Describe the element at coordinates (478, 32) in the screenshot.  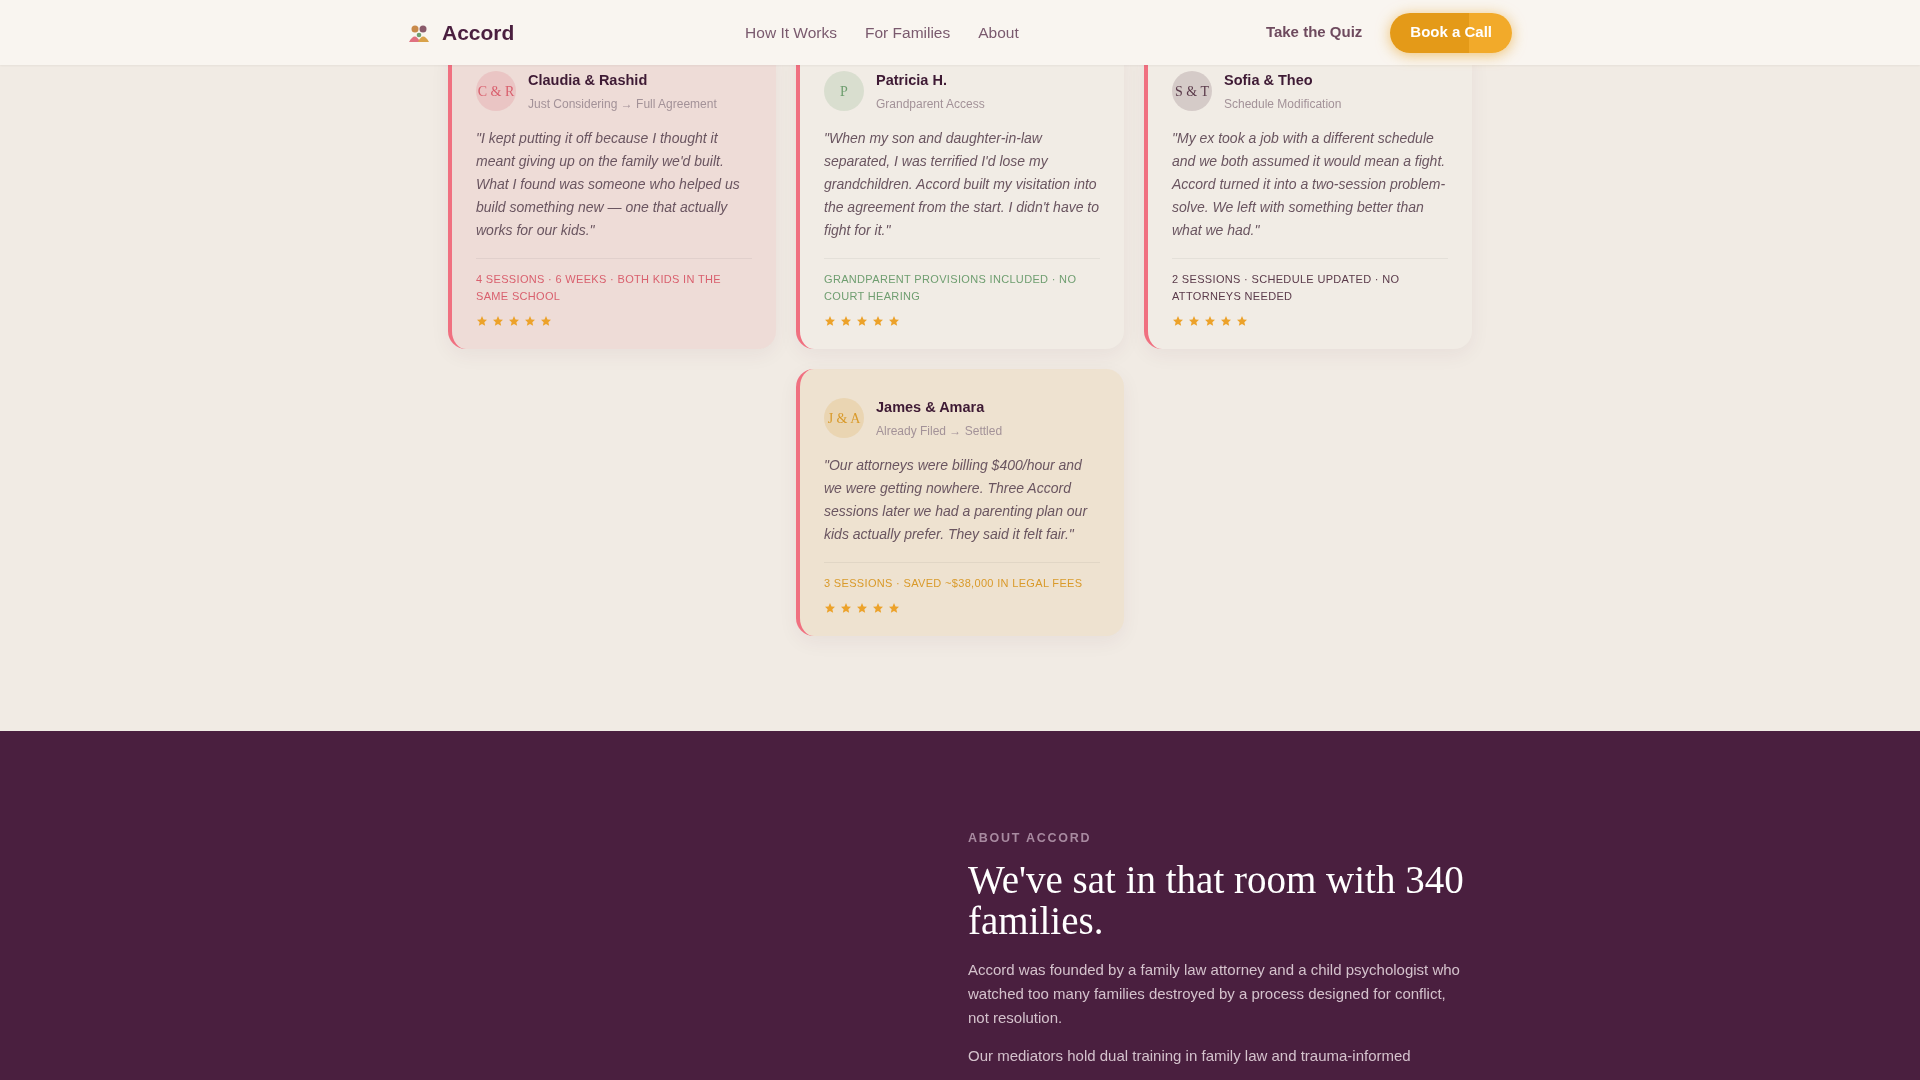
I see `brand-name: Accord` at that location.